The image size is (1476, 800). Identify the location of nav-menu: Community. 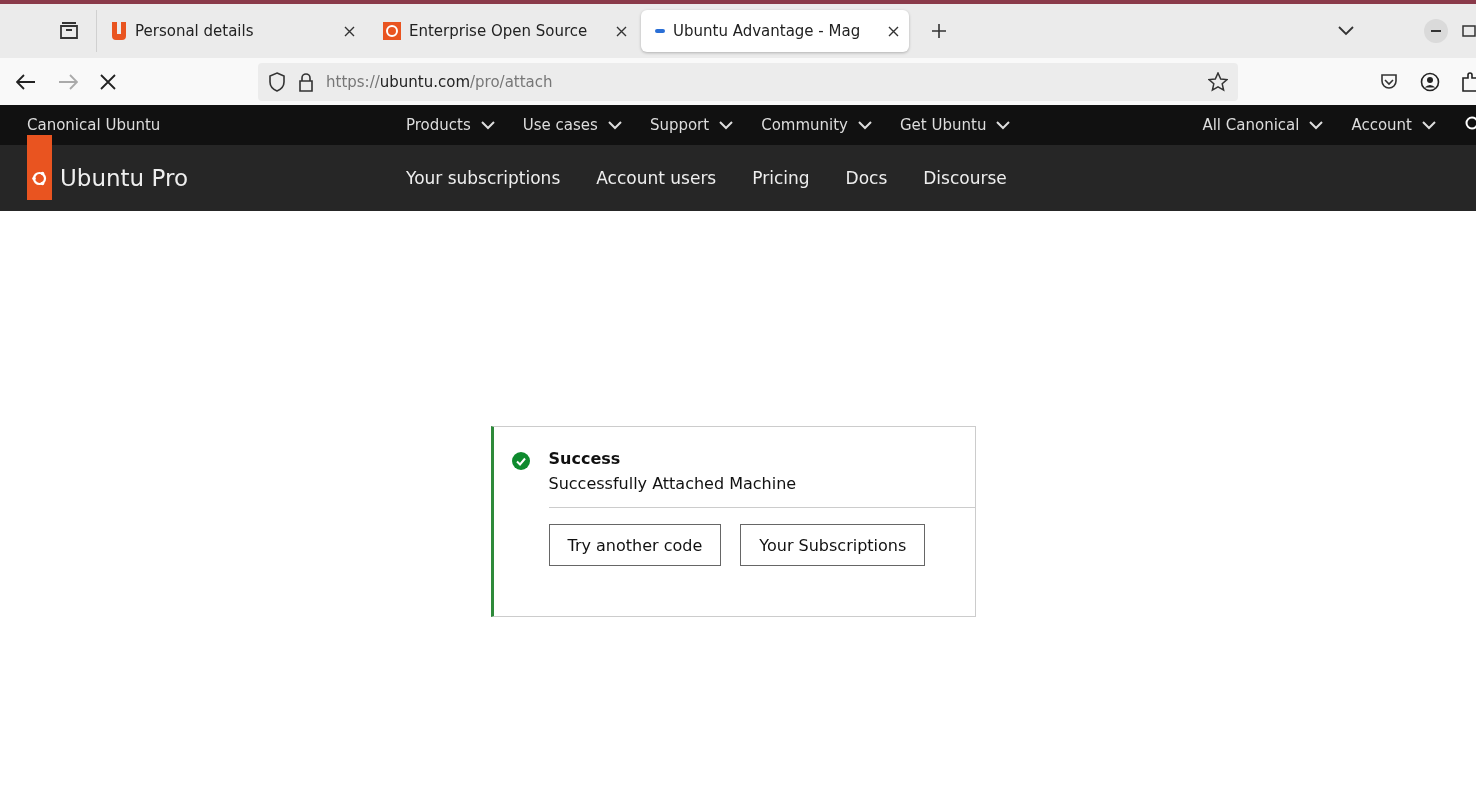
(816, 125).